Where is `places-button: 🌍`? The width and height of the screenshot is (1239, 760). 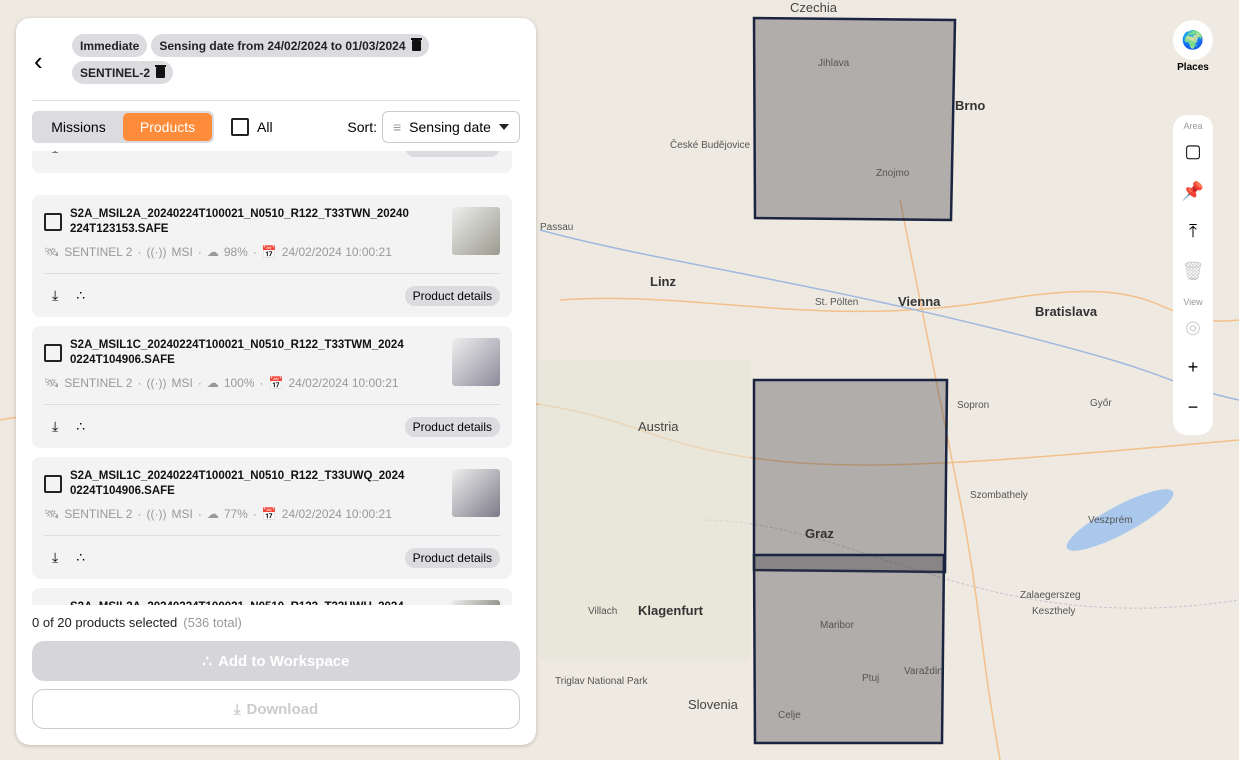
places-button: 🌍 is located at coordinates (1193, 40).